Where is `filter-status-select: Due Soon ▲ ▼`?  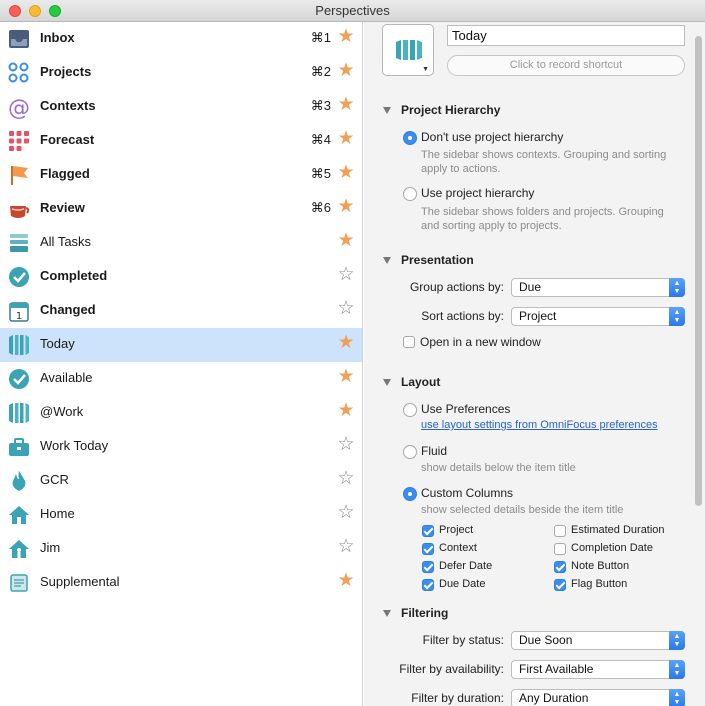
filter-status-select: Due Soon ▲ ▼ is located at coordinates (598, 640).